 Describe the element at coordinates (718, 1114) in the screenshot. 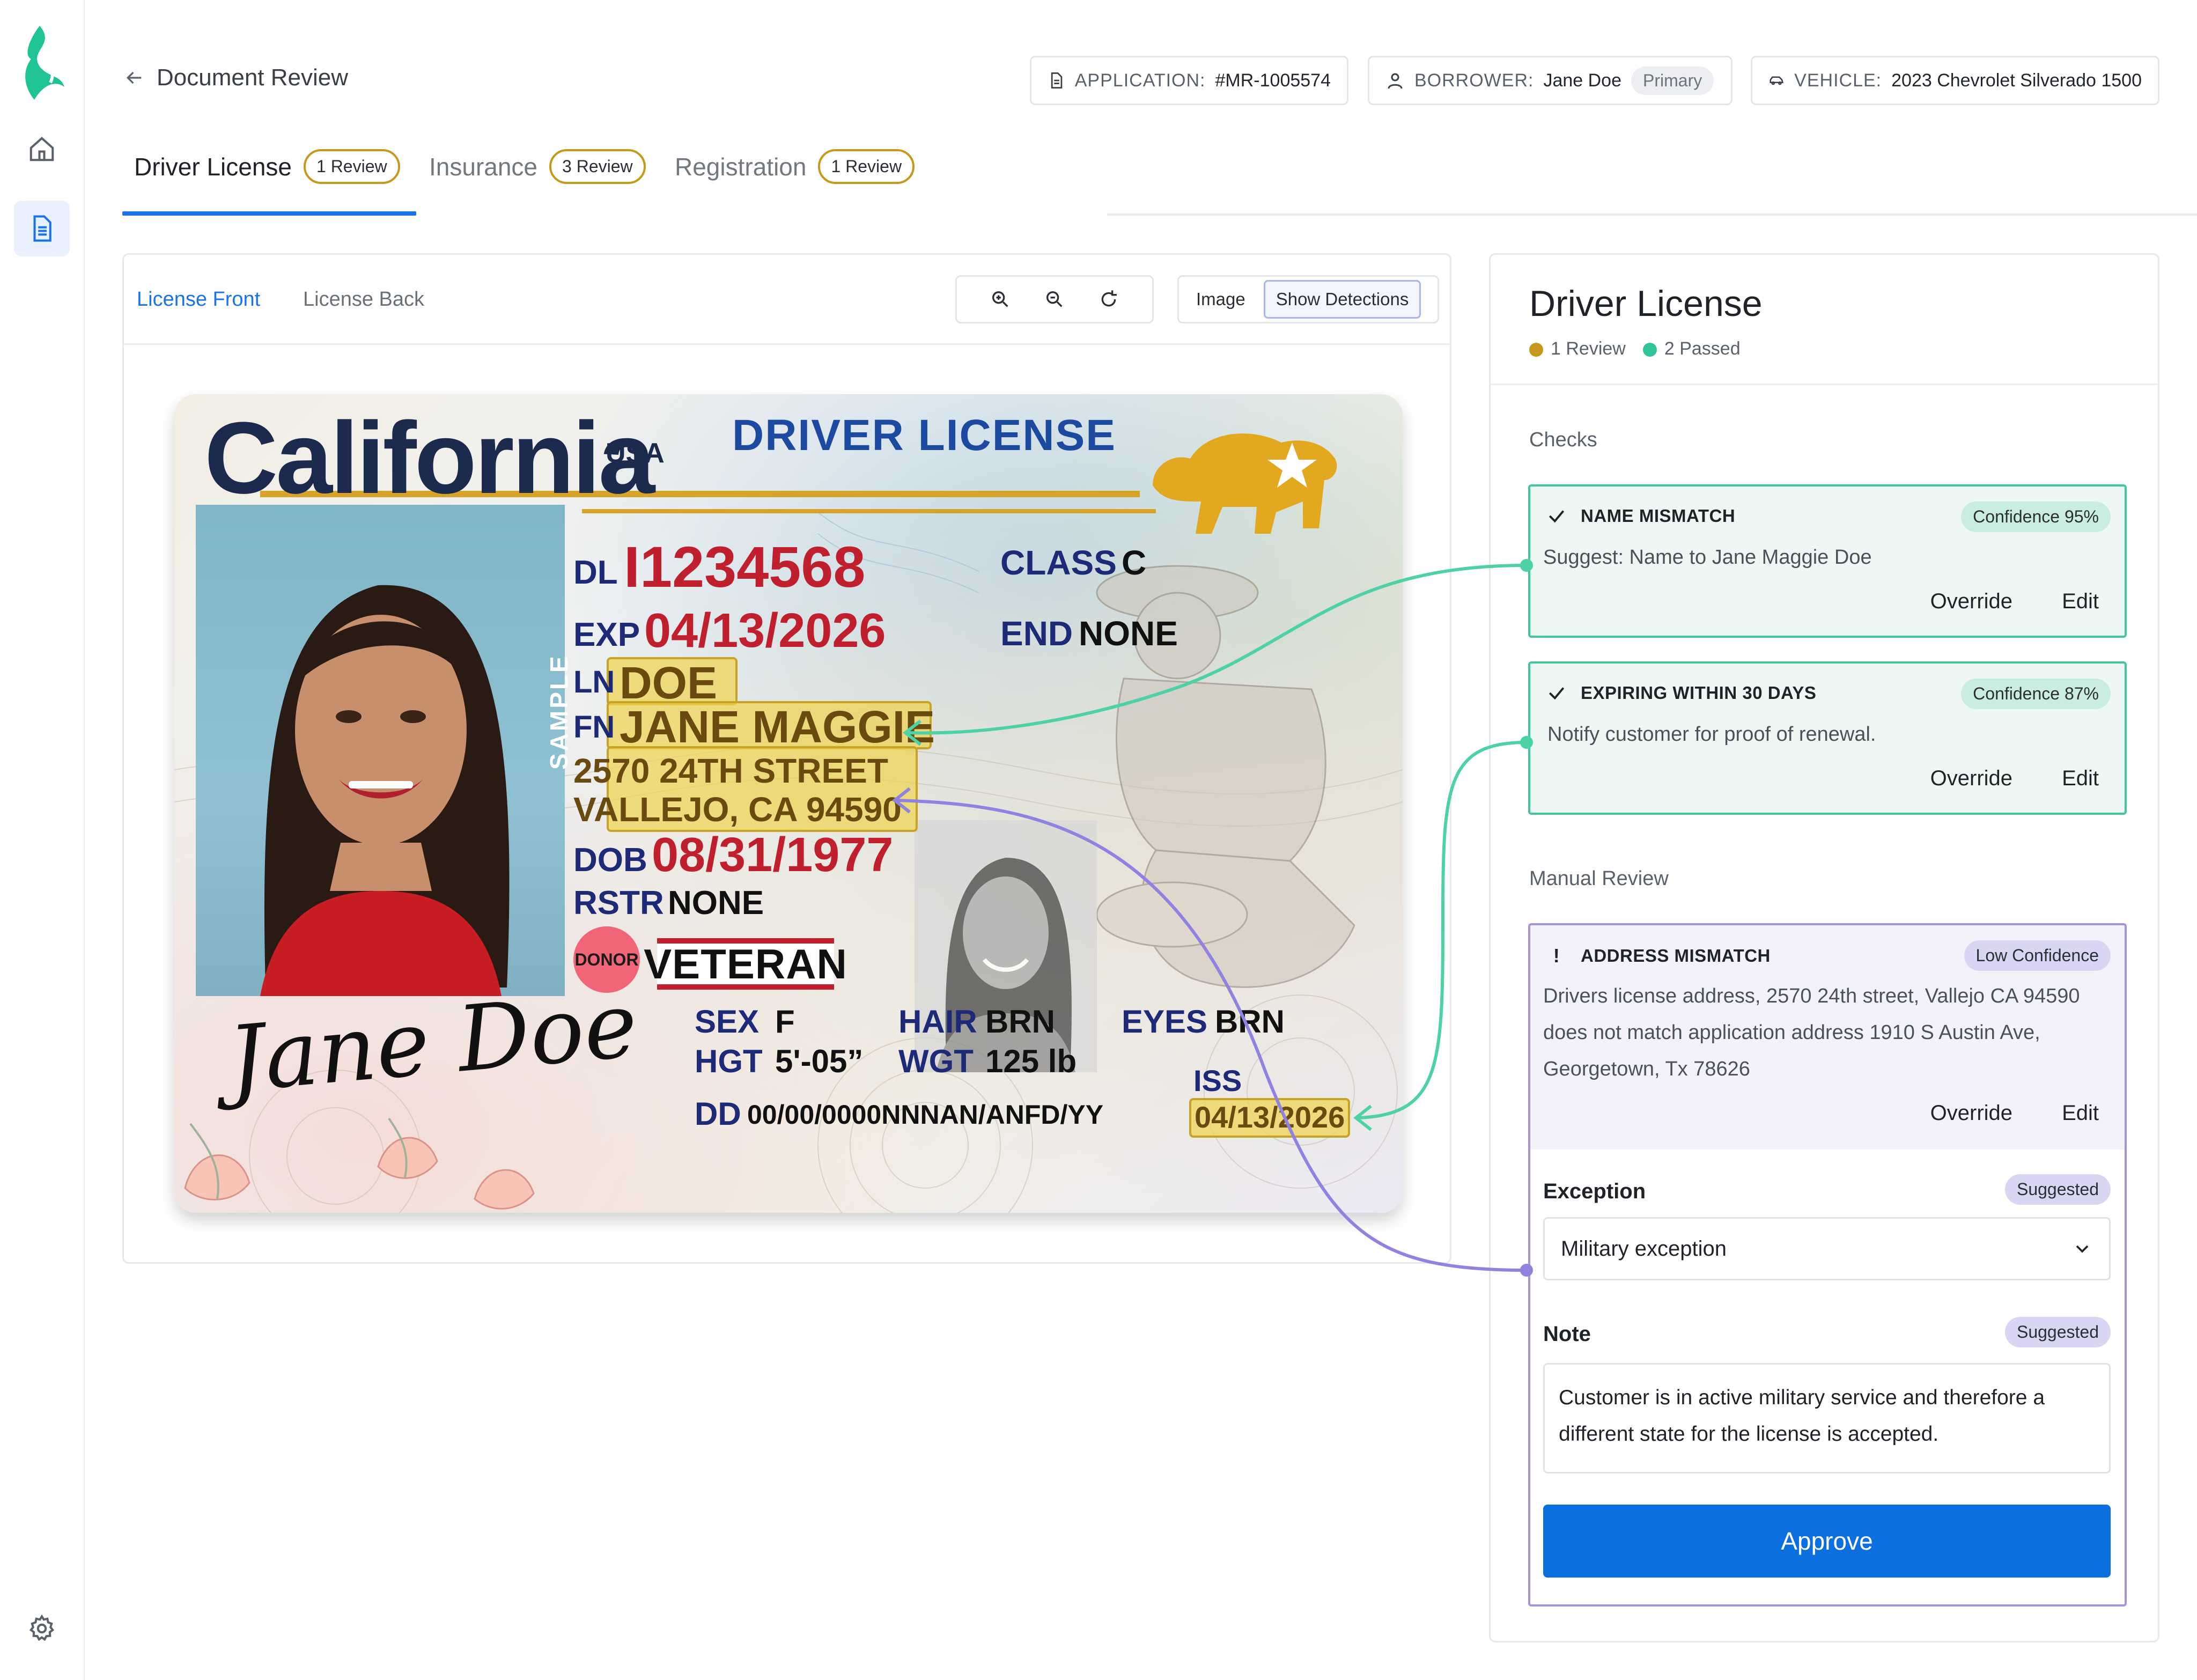

I see `dd-label: DD` at that location.